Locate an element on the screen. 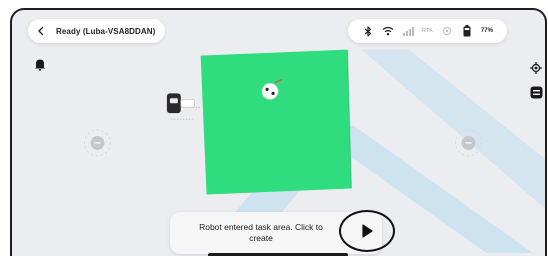 The width and height of the screenshot is (548, 256). bluetooth-icon is located at coordinates (368, 31).